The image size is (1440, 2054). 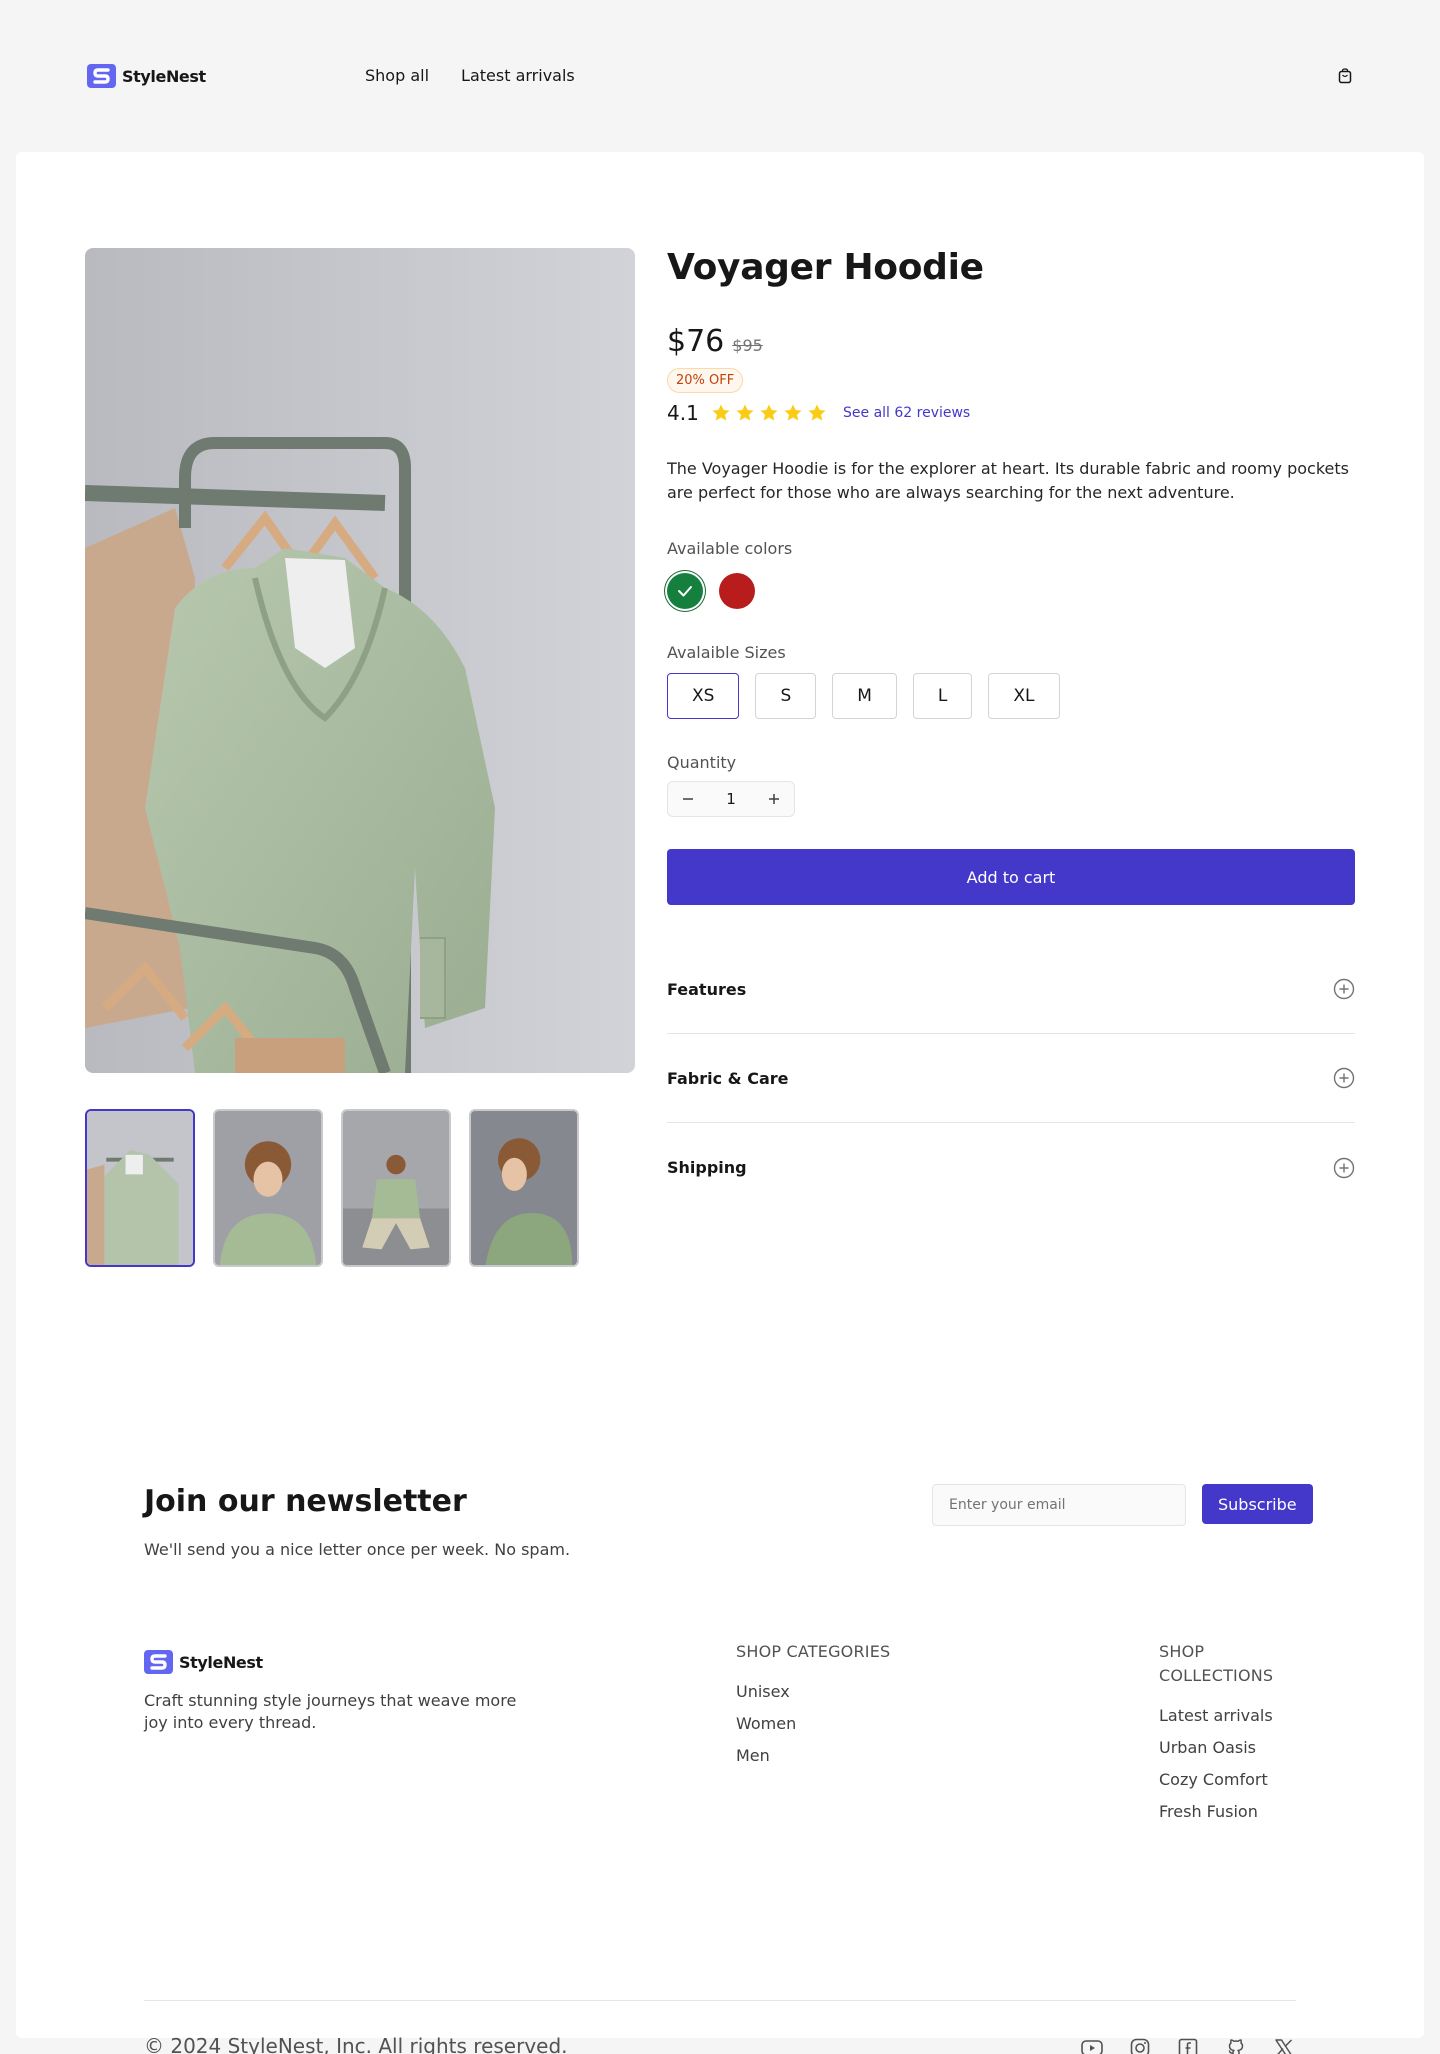 I want to click on logo-mark-icon, so click(x=101, y=76).